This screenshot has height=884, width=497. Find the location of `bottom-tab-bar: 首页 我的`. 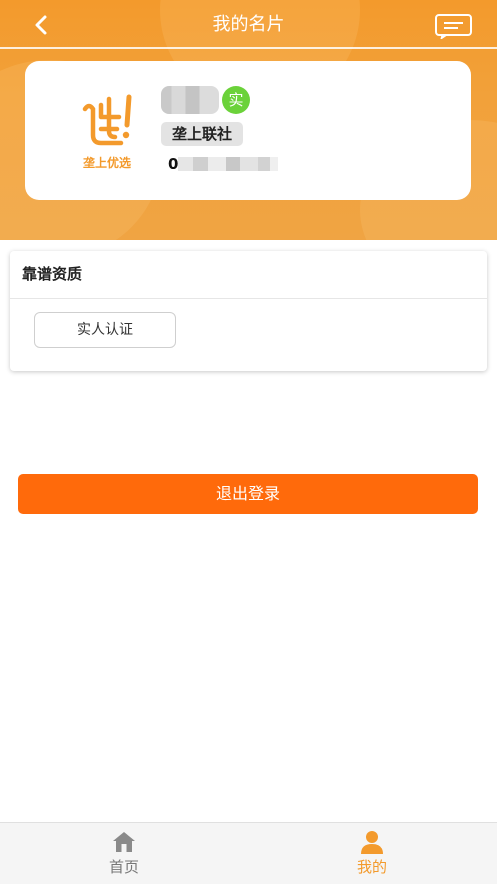

bottom-tab-bar: 首页 我的 is located at coordinates (248, 853).